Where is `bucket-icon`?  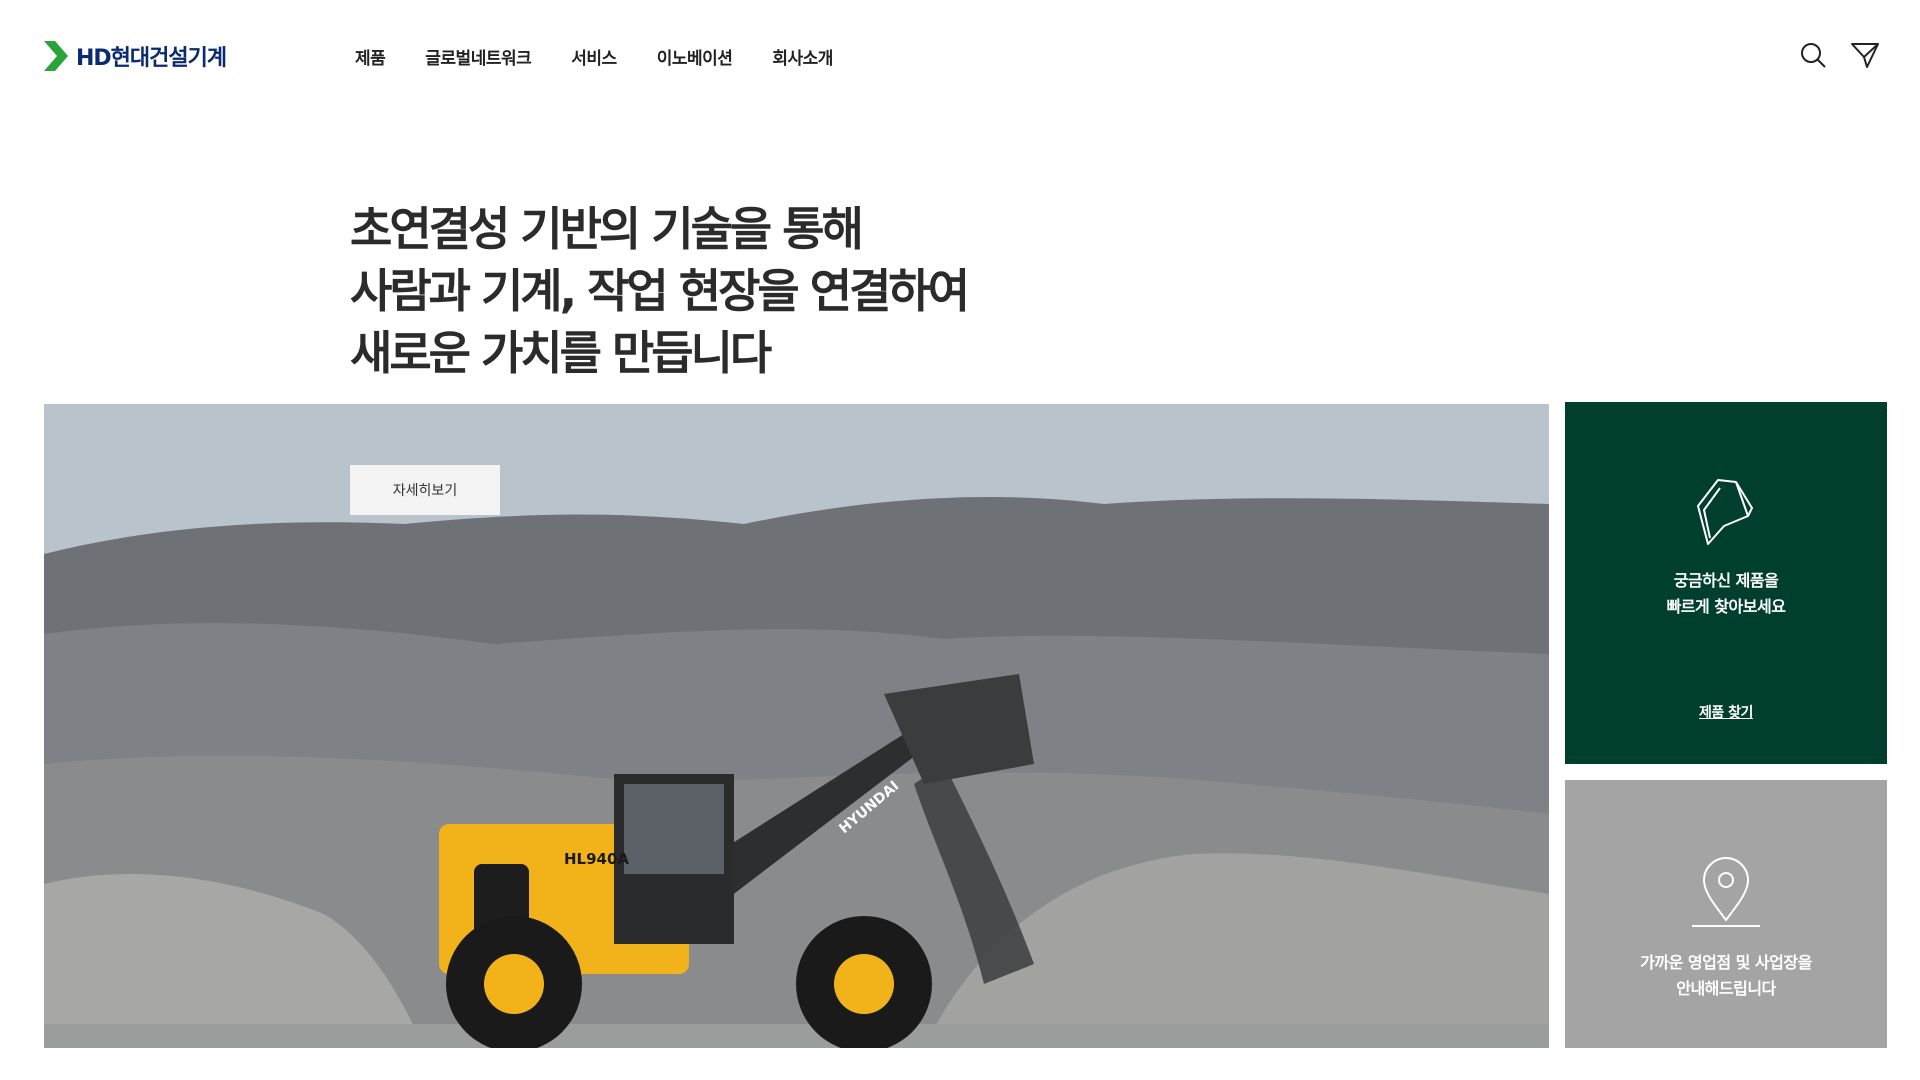
bucket-icon is located at coordinates (1725, 512).